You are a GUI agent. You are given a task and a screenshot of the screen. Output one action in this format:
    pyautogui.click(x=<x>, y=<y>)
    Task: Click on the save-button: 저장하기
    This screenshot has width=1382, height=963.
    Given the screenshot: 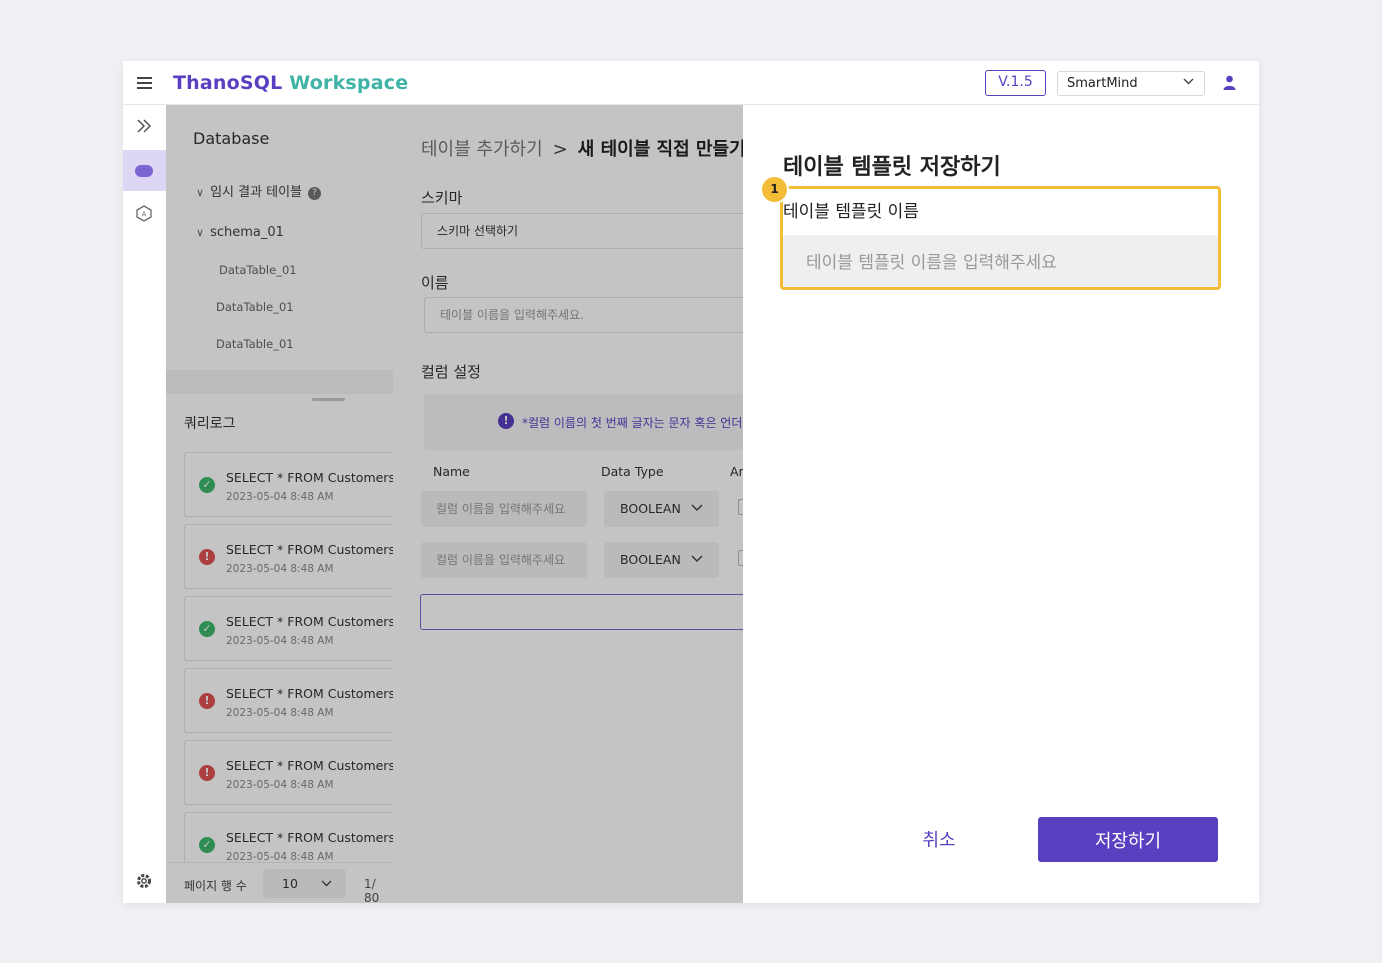 What is the action you would take?
    pyautogui.click(x=1128, y=839)
    